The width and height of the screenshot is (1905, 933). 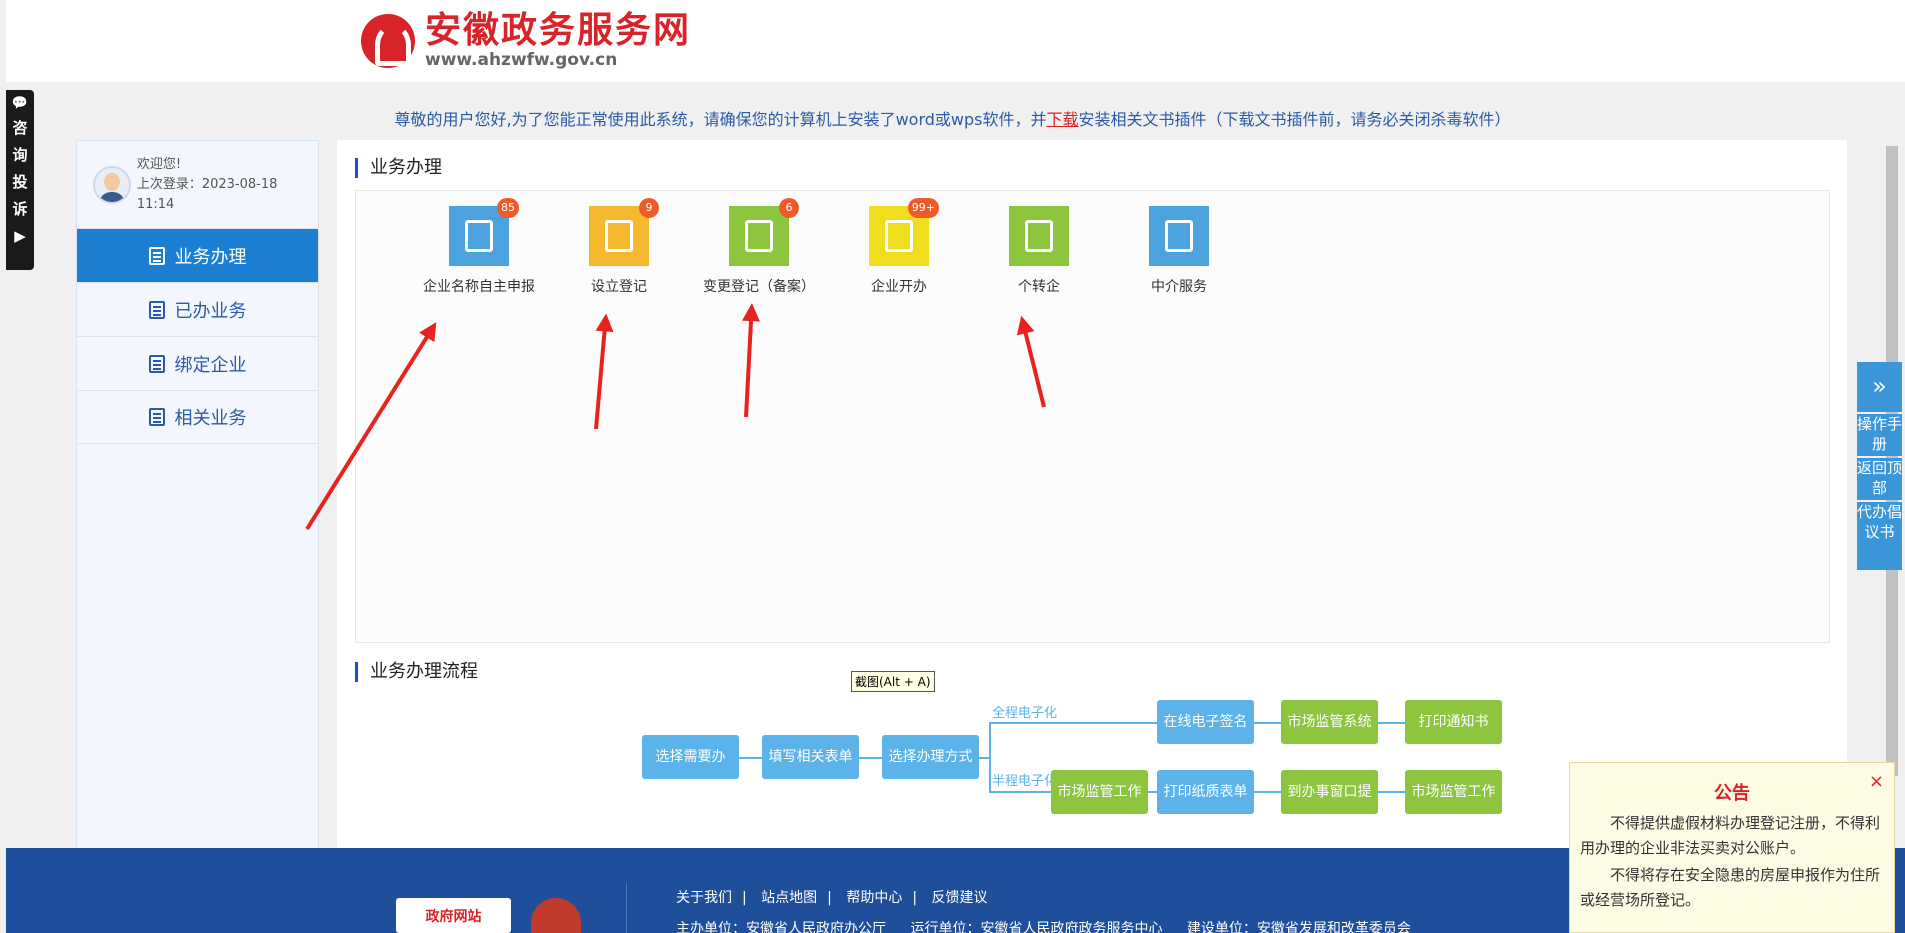 What do you see at coordinates (960, 898) in the screenshot?
I see `footer-link-feedback: 反馈建议` at bounding box center [960, 898].